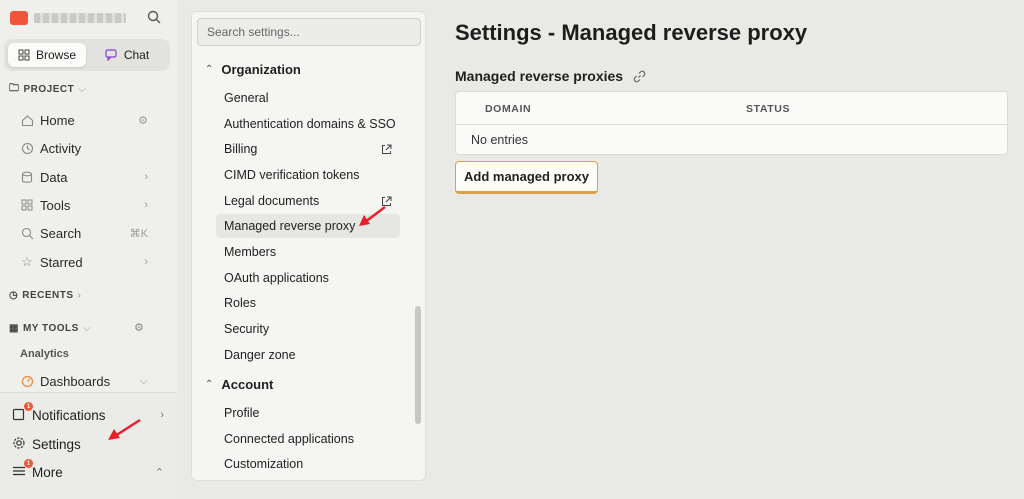 The height and width of the screenshot is (499, 1024). Describe the element at coordinates (27, 120) in the screenshot. I see `home-icon` at that location.